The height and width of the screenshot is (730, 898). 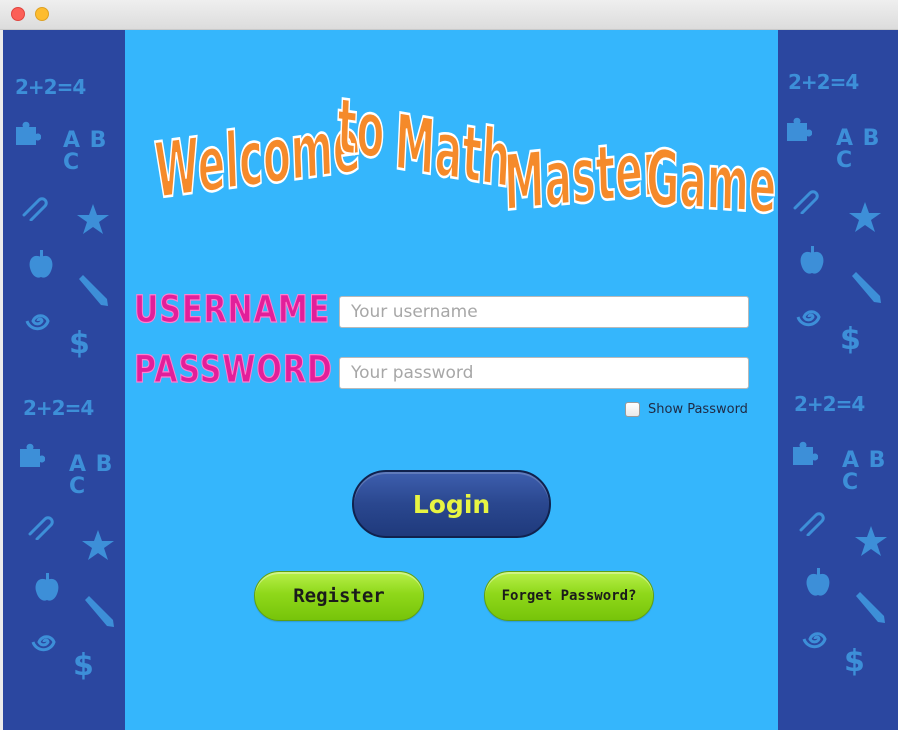 I want to click on title-word-welcome: Welcome, so click(x=257, y=159).